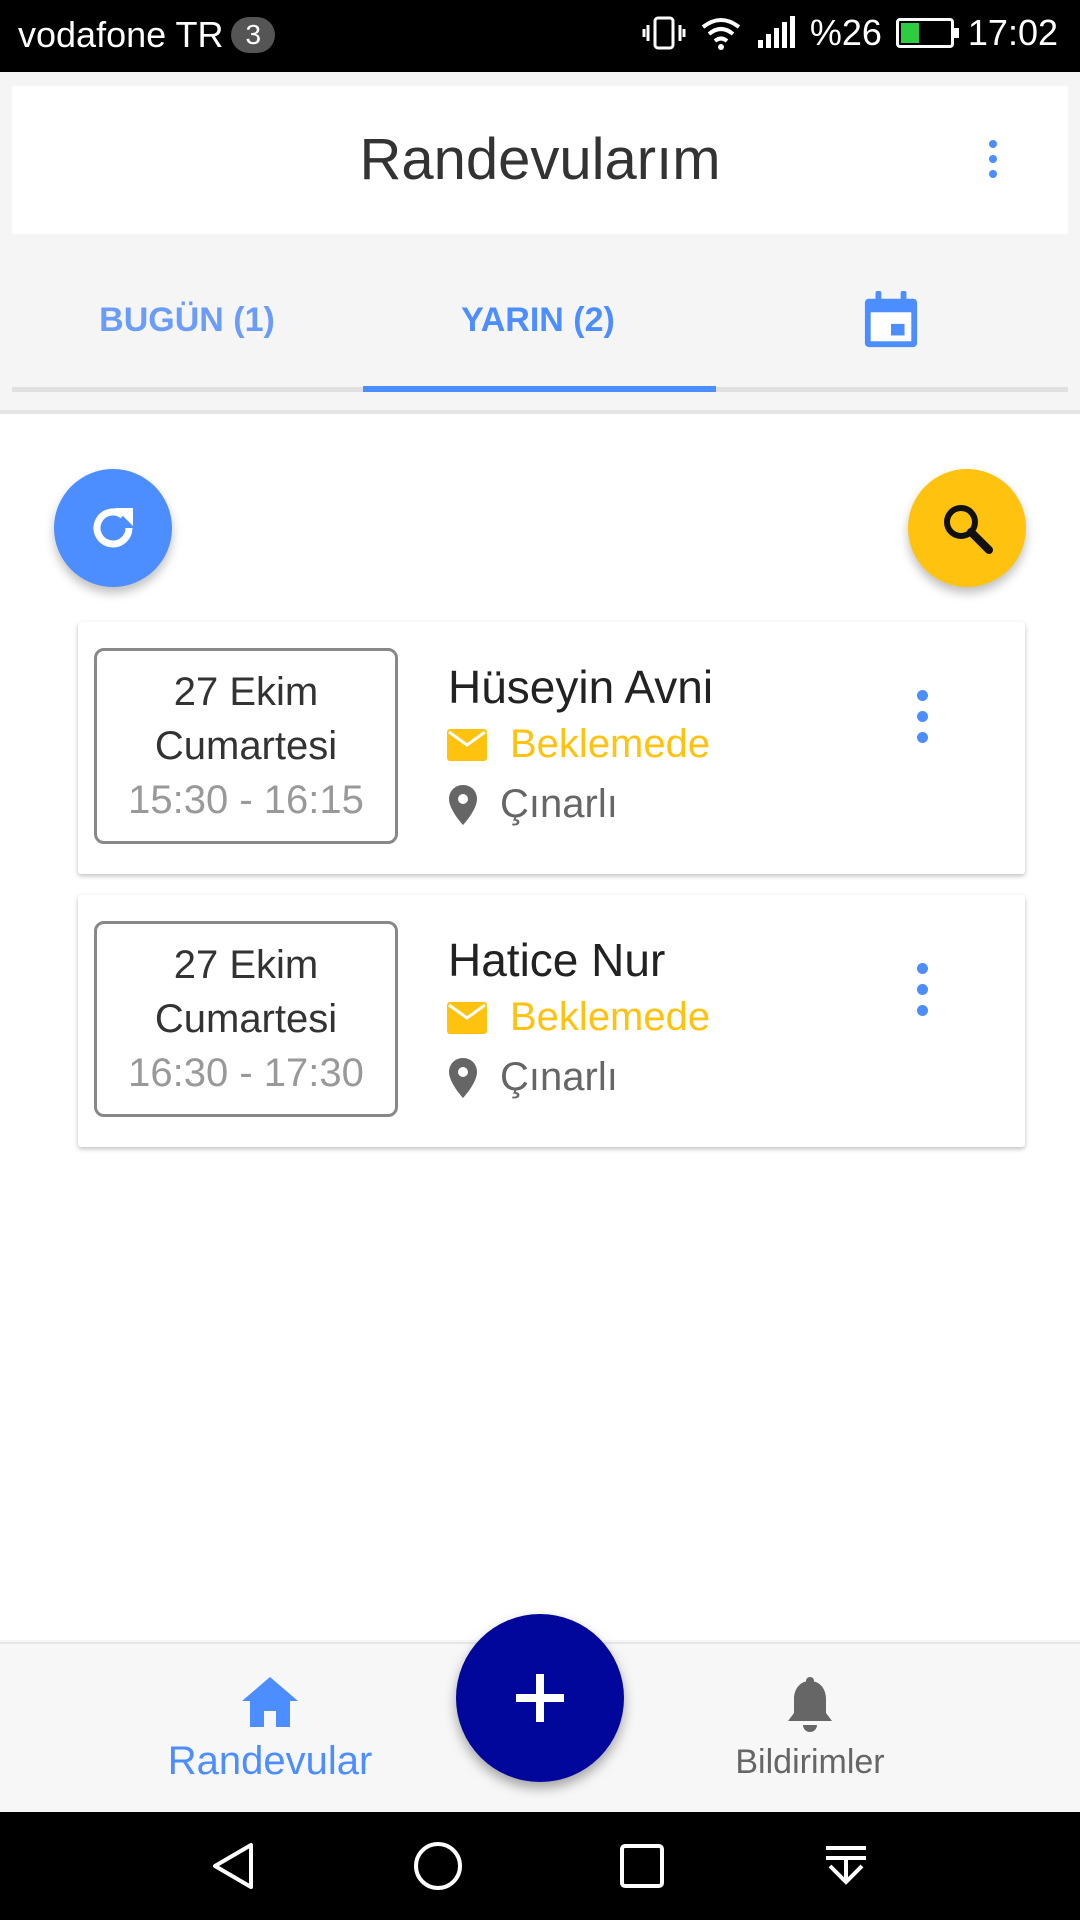 Image resolution: width=1080 pixels, height=1920 pixels. What do you see at coordinates (246, 800) in the screenshot?
I see `appointment-time: 15:30 - 16:15` at bounding box center [246, 800].